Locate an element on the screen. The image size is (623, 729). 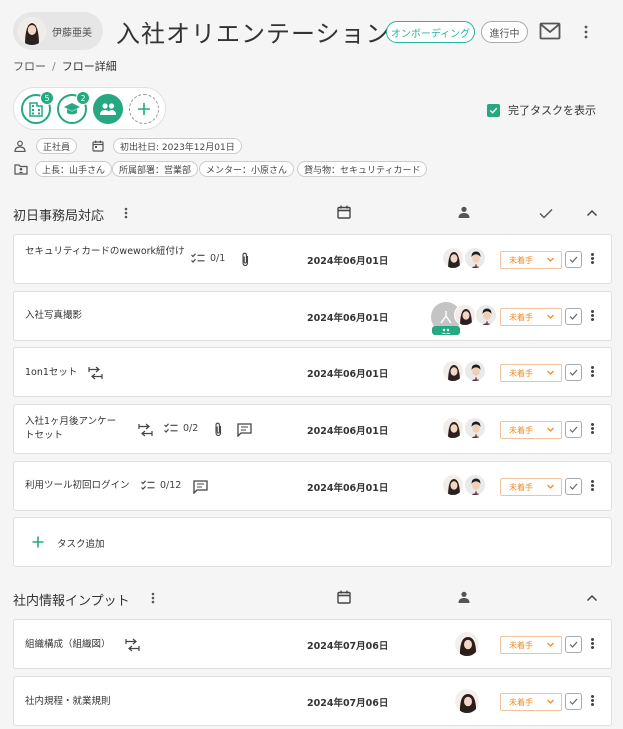
task-row: セキュリティカードのwework紐付け 0/1 2024年06月01日 未着手 is located at coordinates (312, 259).